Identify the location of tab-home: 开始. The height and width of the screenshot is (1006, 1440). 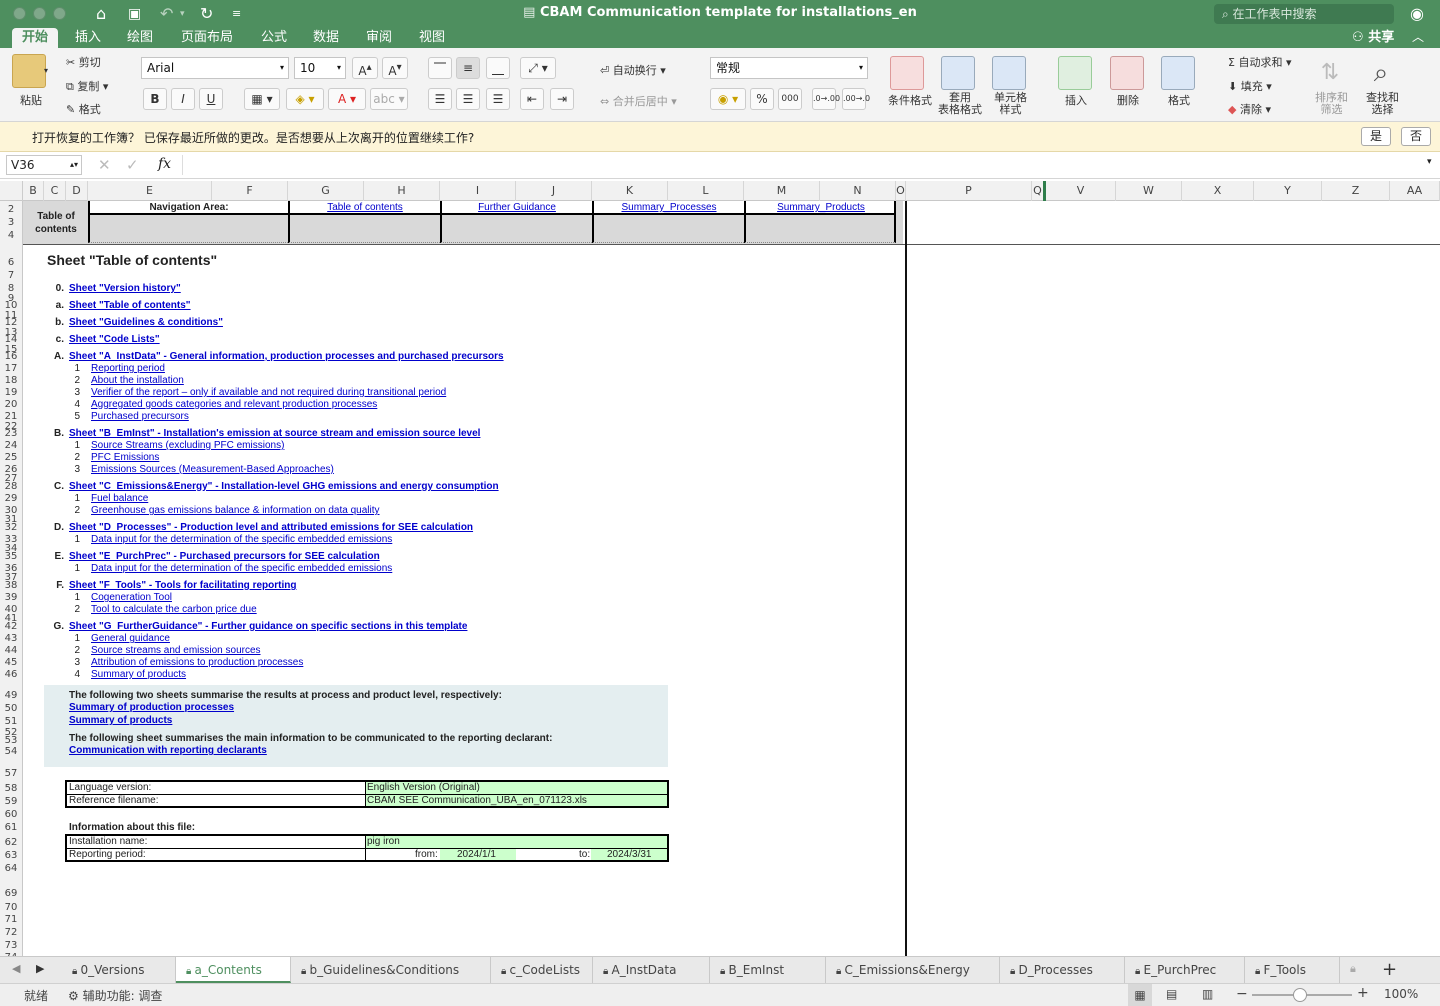
(35, 38).